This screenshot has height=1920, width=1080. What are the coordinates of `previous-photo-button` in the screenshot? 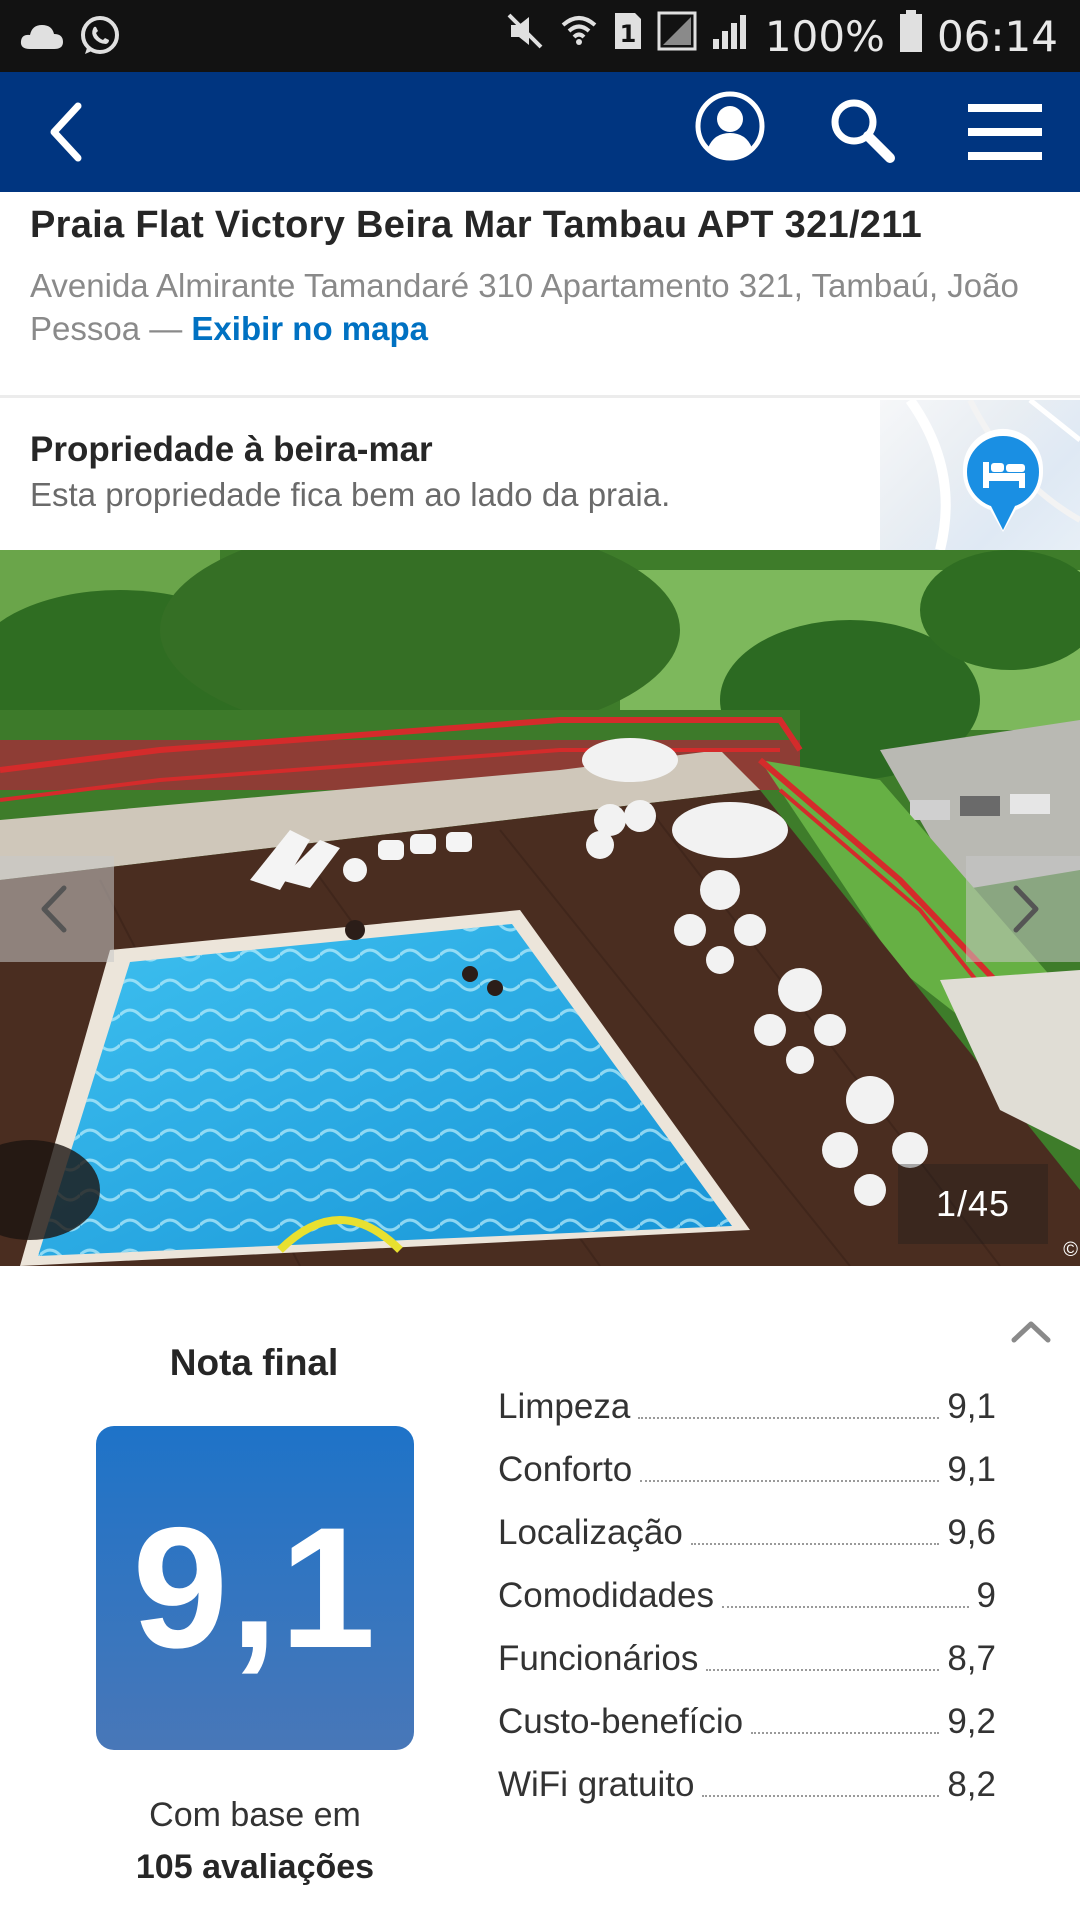 It's located at (57, 909).